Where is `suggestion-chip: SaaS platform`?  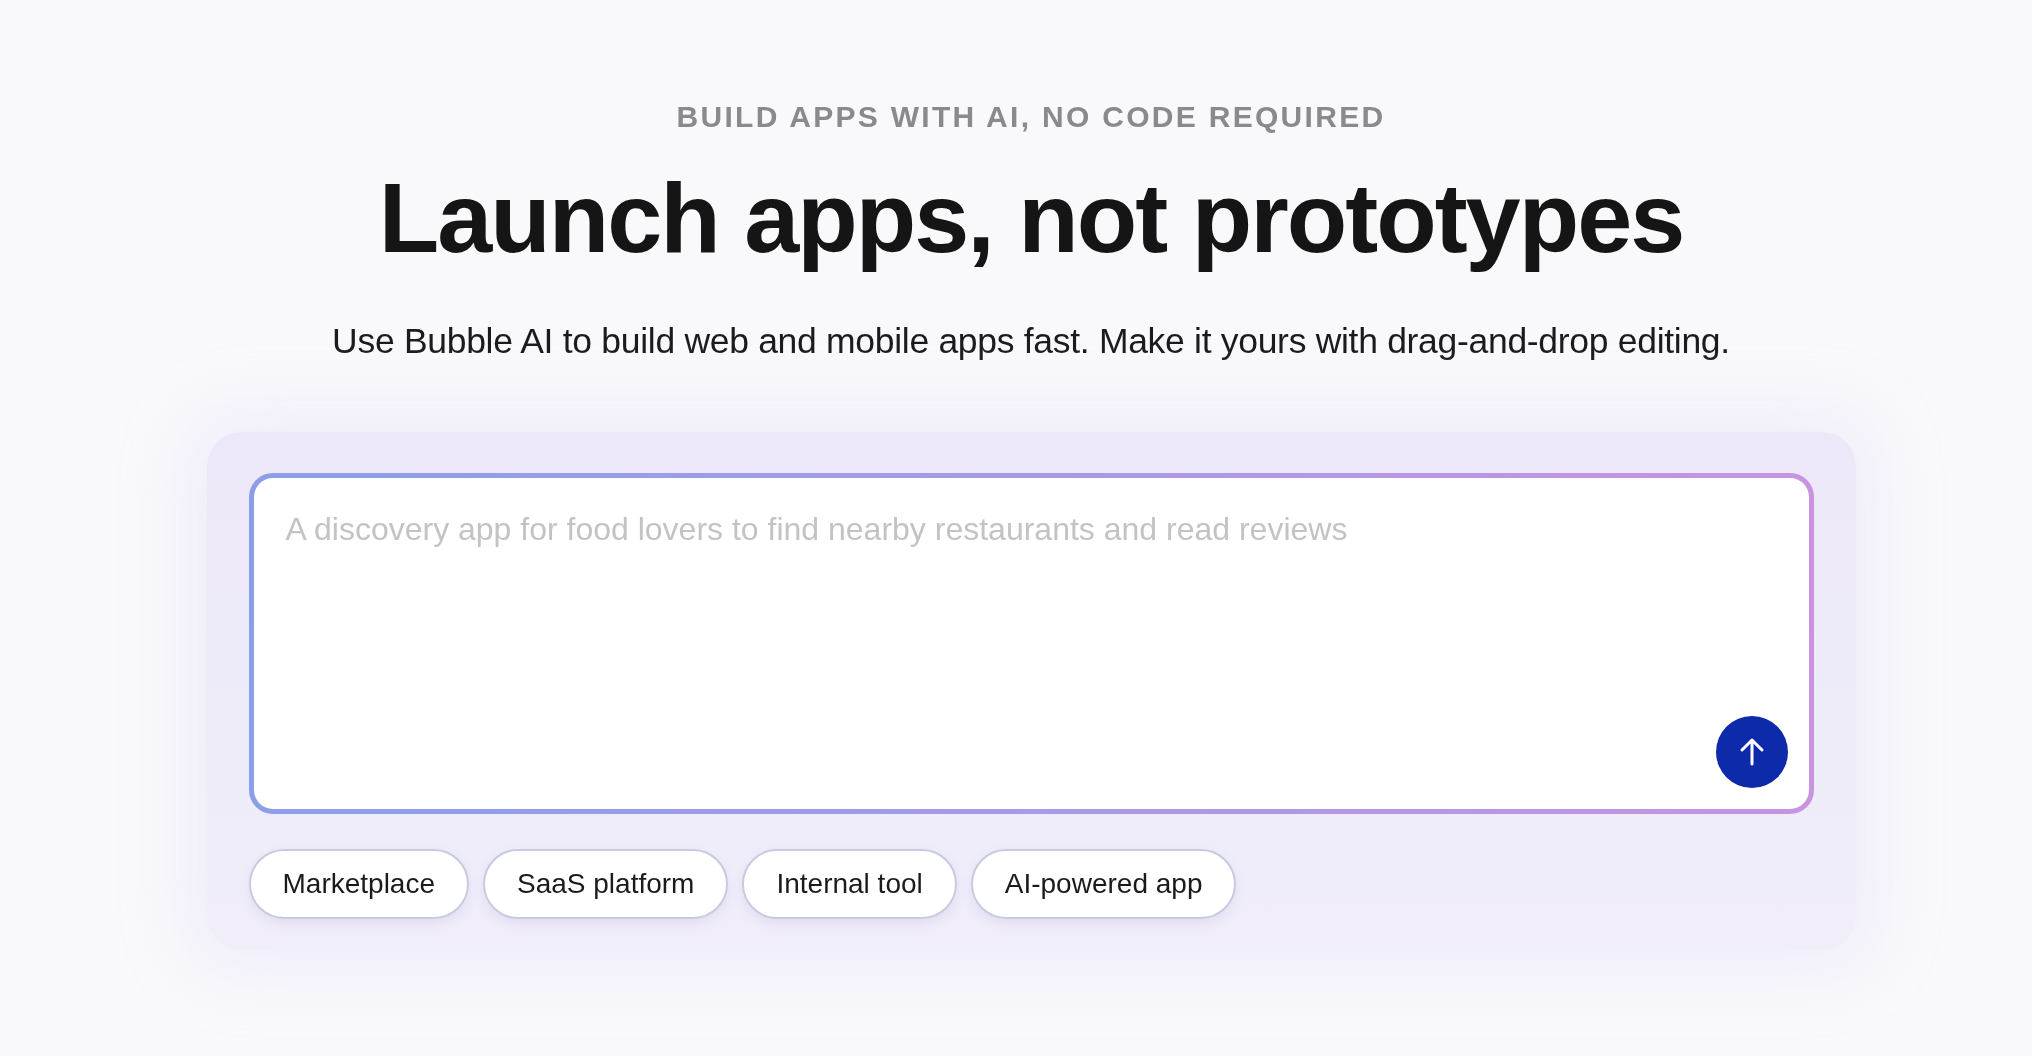
suggestion-chip: SaaS platform is located at coordinates (606, 884).